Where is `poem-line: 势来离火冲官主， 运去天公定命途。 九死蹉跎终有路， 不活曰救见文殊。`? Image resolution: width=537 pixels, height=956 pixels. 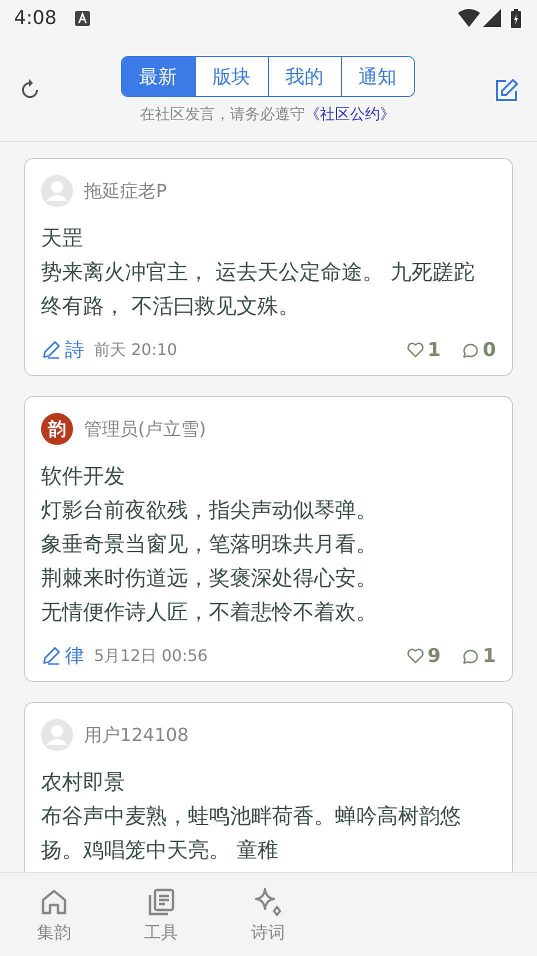 poem-line: 势来离火冲官主， 运去天公定命途。 九死蹉跎终有路， 不活曰救见文殊。 is located at coordinates (258, 289).